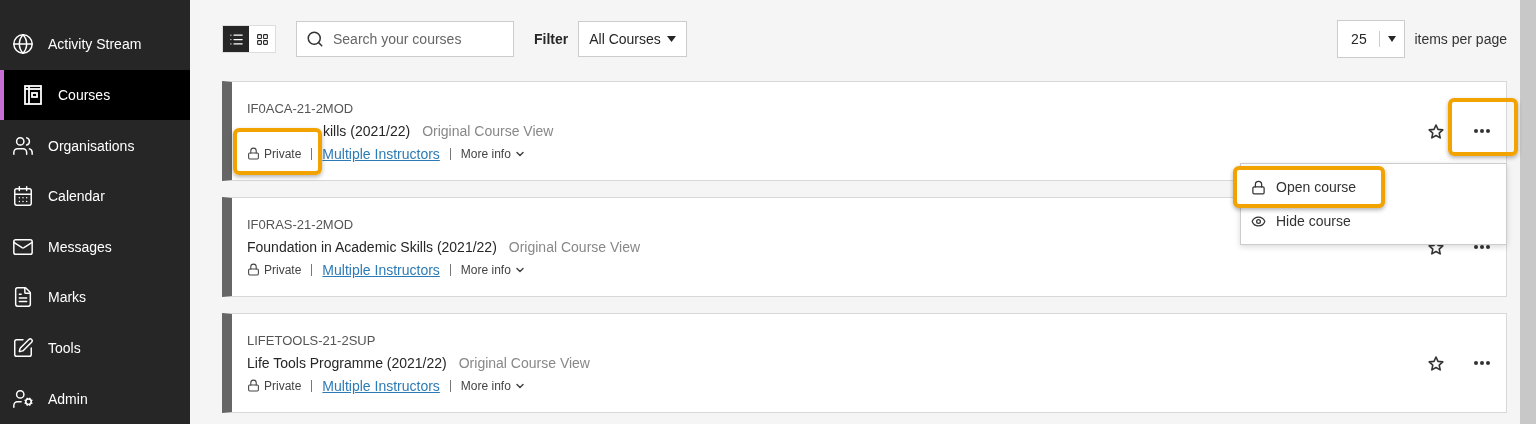 The image size is (1536, 424). Describe the element at coordinates (23, 196) in the screenshot. I see `calendar-icon` at that location.